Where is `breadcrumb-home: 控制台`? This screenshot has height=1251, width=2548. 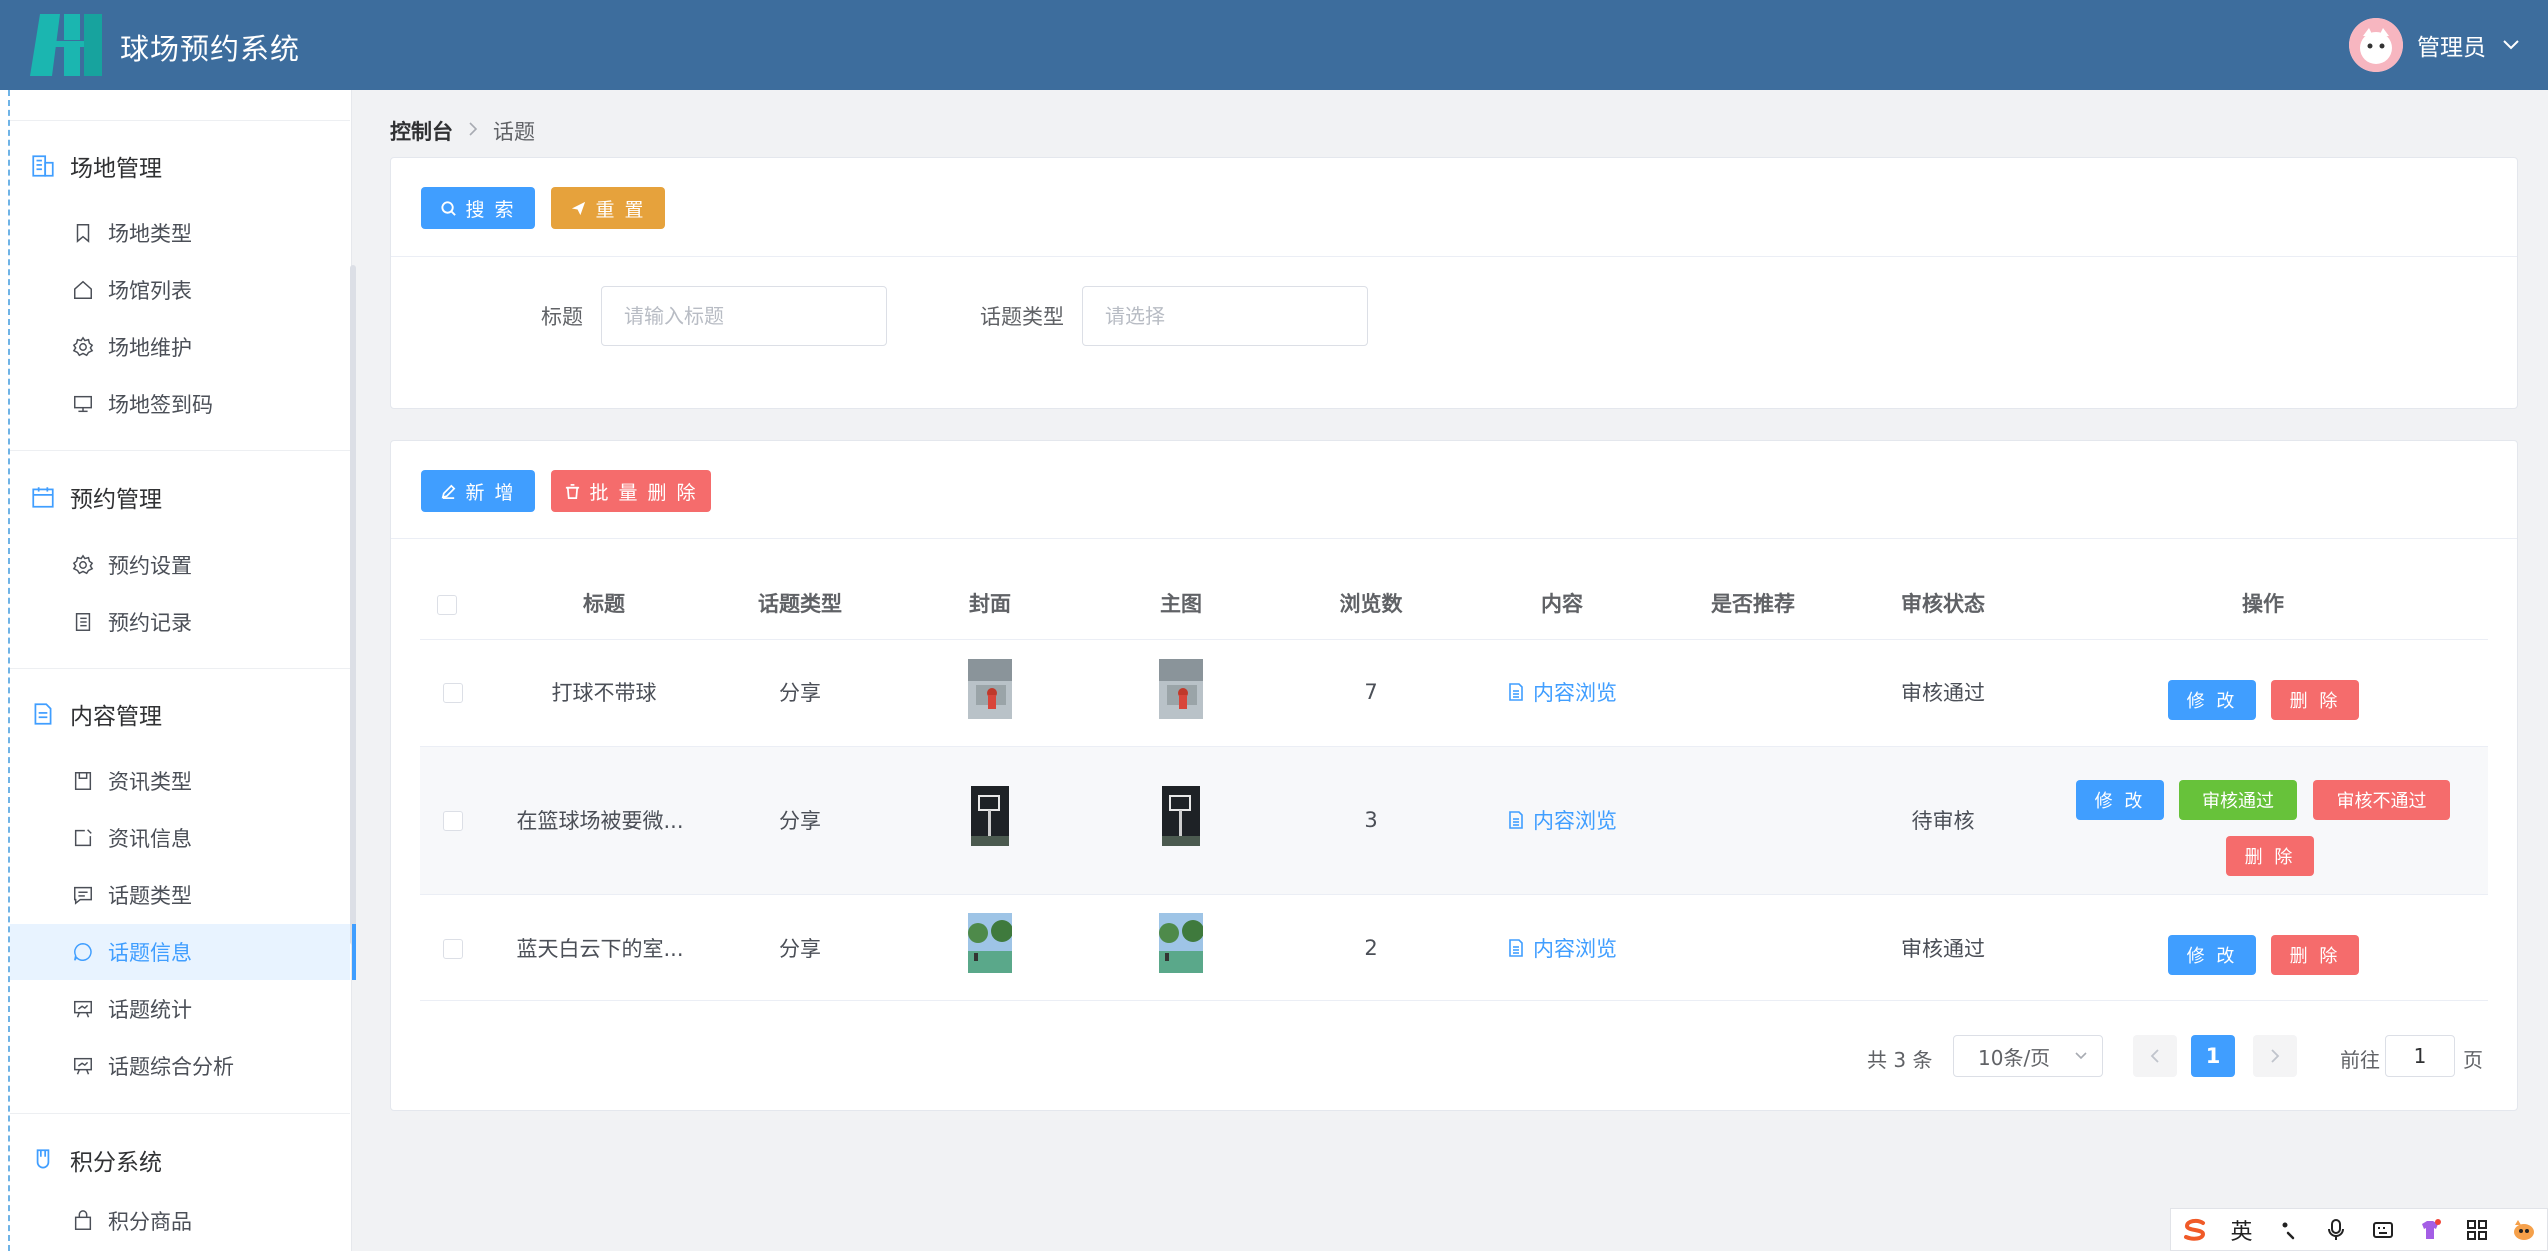
breadcrumb-home: 控制台 is located at coordinates (421, 131).